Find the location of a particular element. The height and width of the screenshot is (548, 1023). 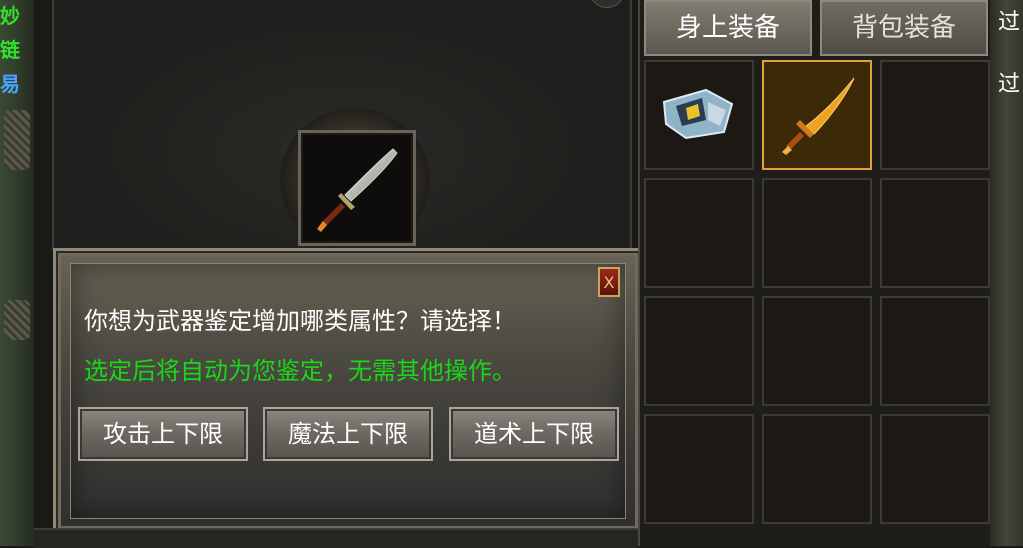

right-world-edge: 过 过 is located at coordinates (1006, 273).